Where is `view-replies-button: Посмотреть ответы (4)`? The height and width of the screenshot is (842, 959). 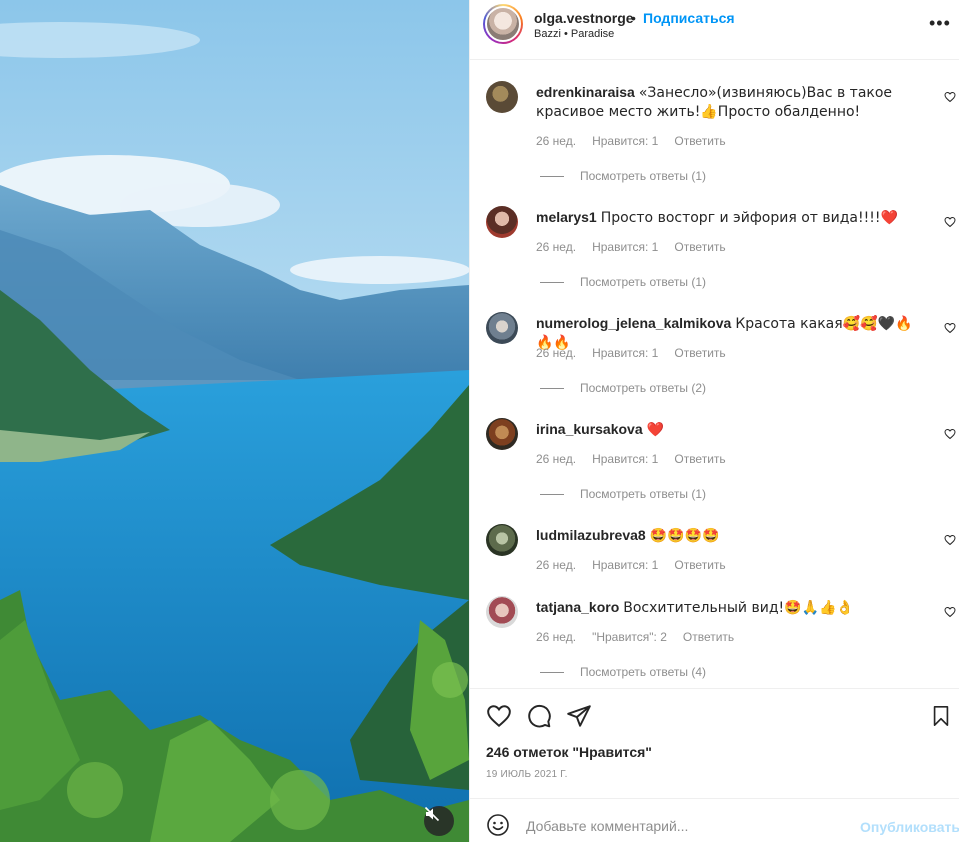 view-replies-button: Посмотреть ответы (4) is located at coordinates (623, 672).